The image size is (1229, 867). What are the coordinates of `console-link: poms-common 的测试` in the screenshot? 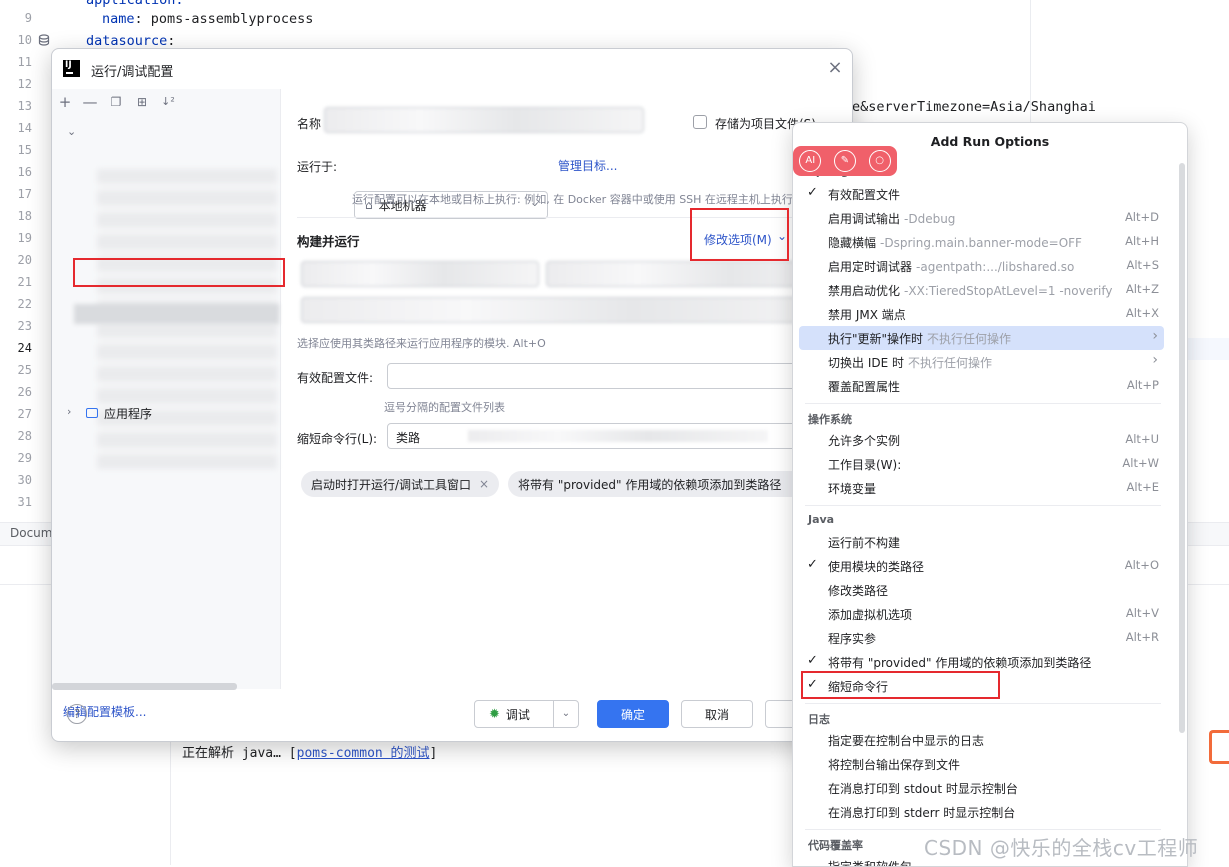 It's located at (363, 753).